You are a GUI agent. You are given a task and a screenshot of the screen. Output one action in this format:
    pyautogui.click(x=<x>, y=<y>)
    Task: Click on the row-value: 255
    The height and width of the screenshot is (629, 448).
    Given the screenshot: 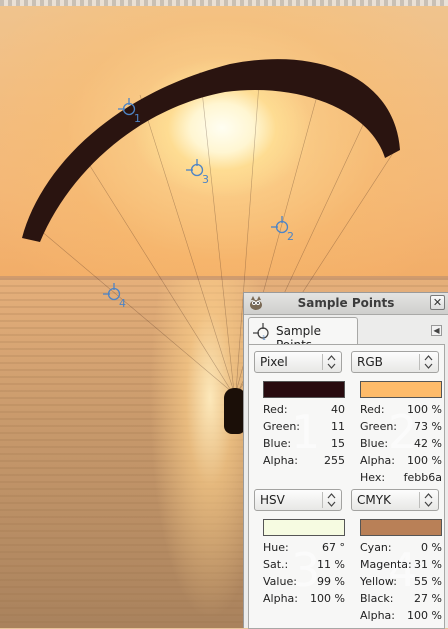 What is the action you would take?
    pyautogui.click(x=334, y=460)
    